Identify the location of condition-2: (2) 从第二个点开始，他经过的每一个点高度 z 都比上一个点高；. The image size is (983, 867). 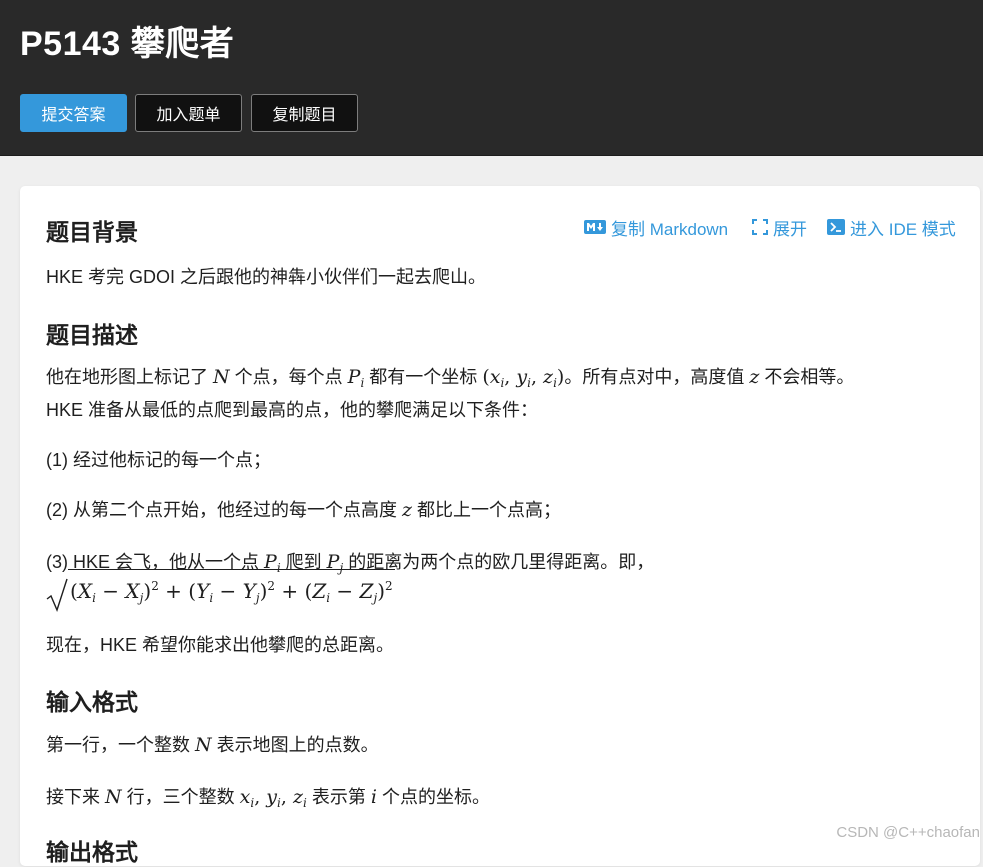
(303, 510).